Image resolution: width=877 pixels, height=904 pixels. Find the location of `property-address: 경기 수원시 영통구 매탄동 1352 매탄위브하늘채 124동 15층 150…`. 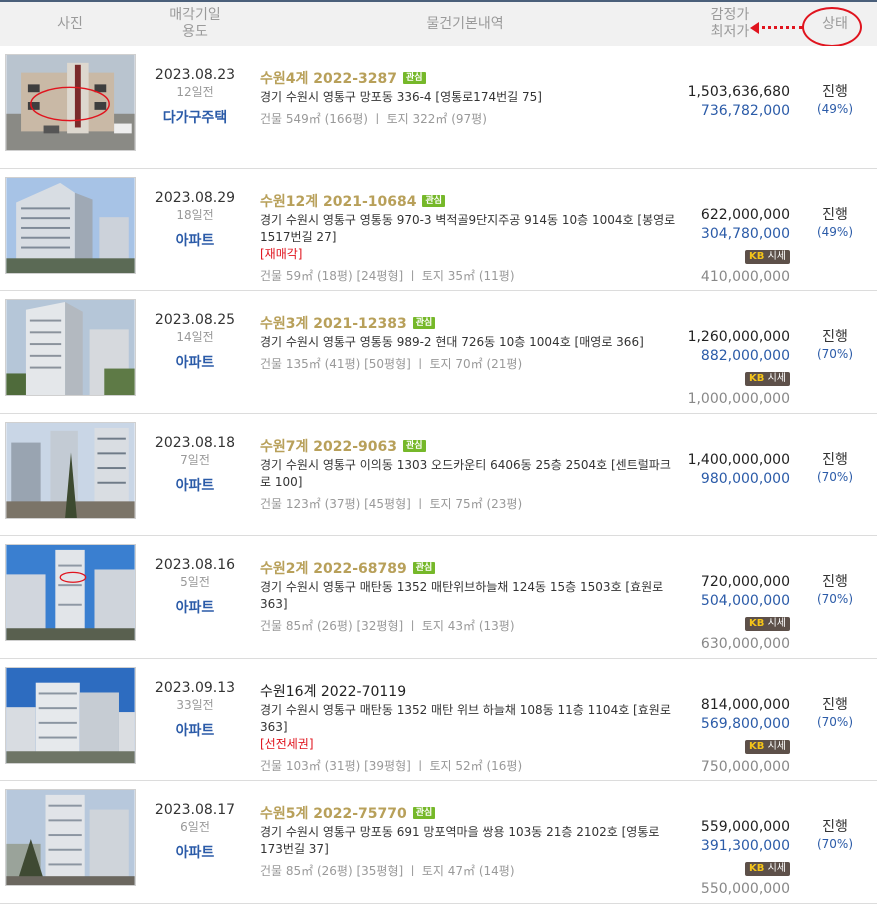

property-address: 경기 수원시 영통구 매탄동 1352 매탄위브하늘채 124동 15층 150… is located at coordinates (462, 595).